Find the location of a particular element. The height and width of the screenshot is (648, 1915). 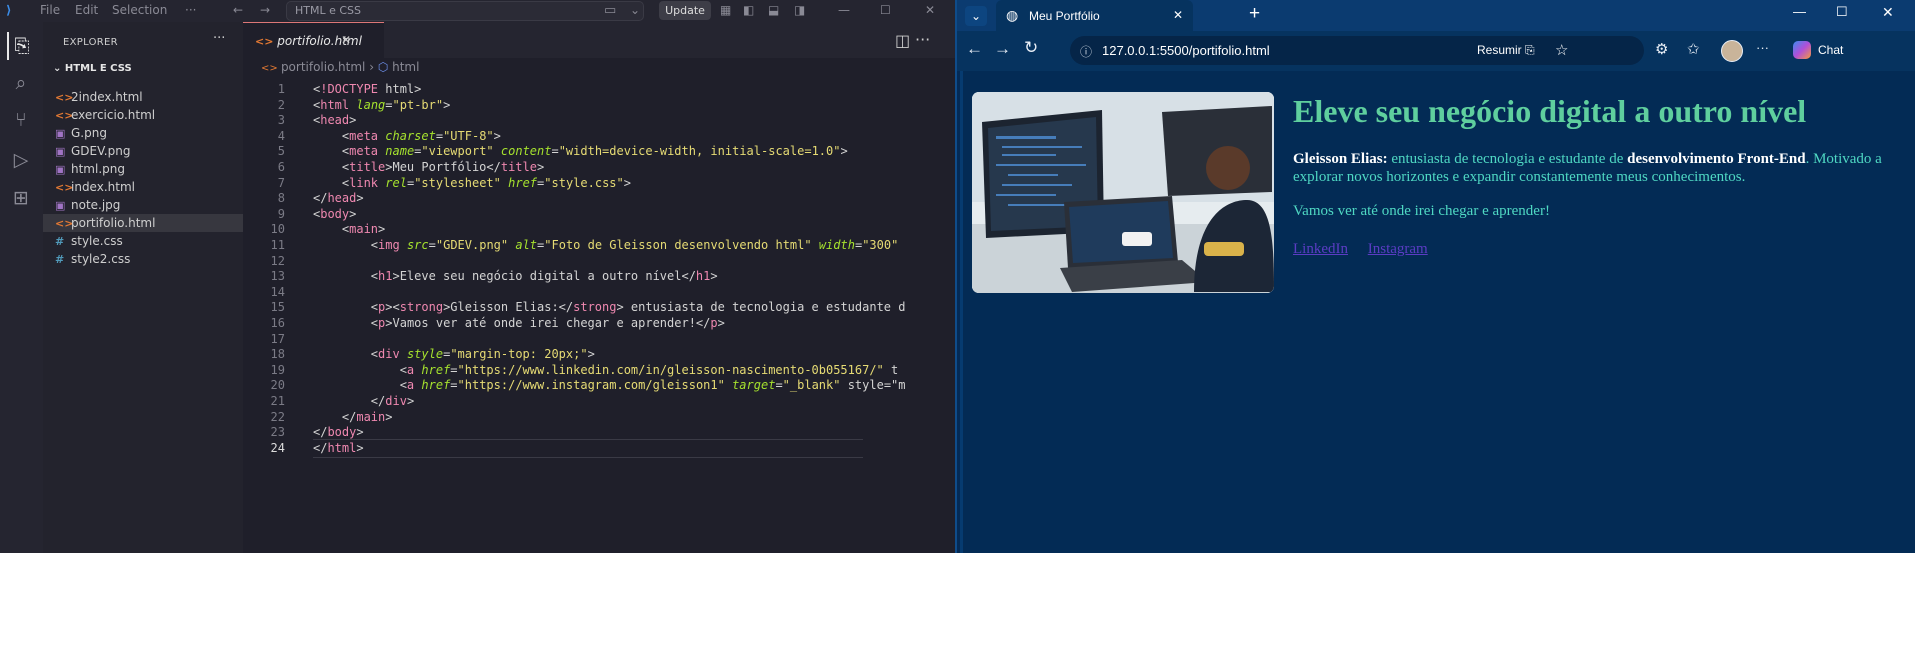

menu-edit: Edit is located at coordinates (86, 10).